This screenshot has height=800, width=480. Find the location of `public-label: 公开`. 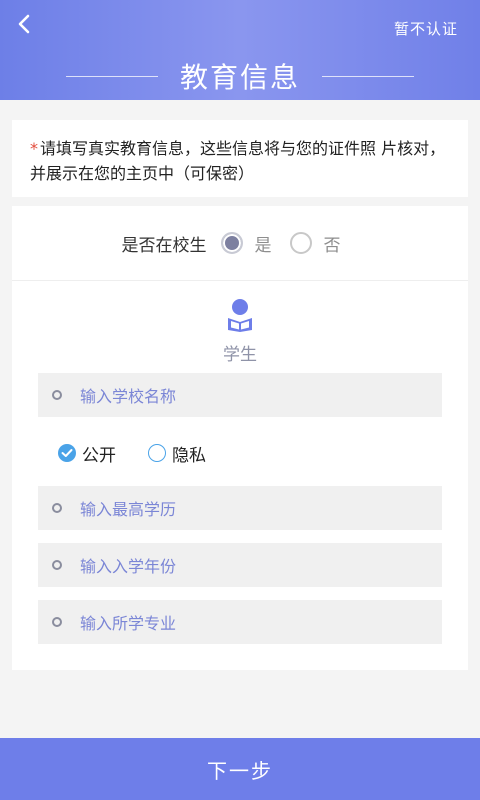

public-label: 公开 is located at coordinates (99, 453).